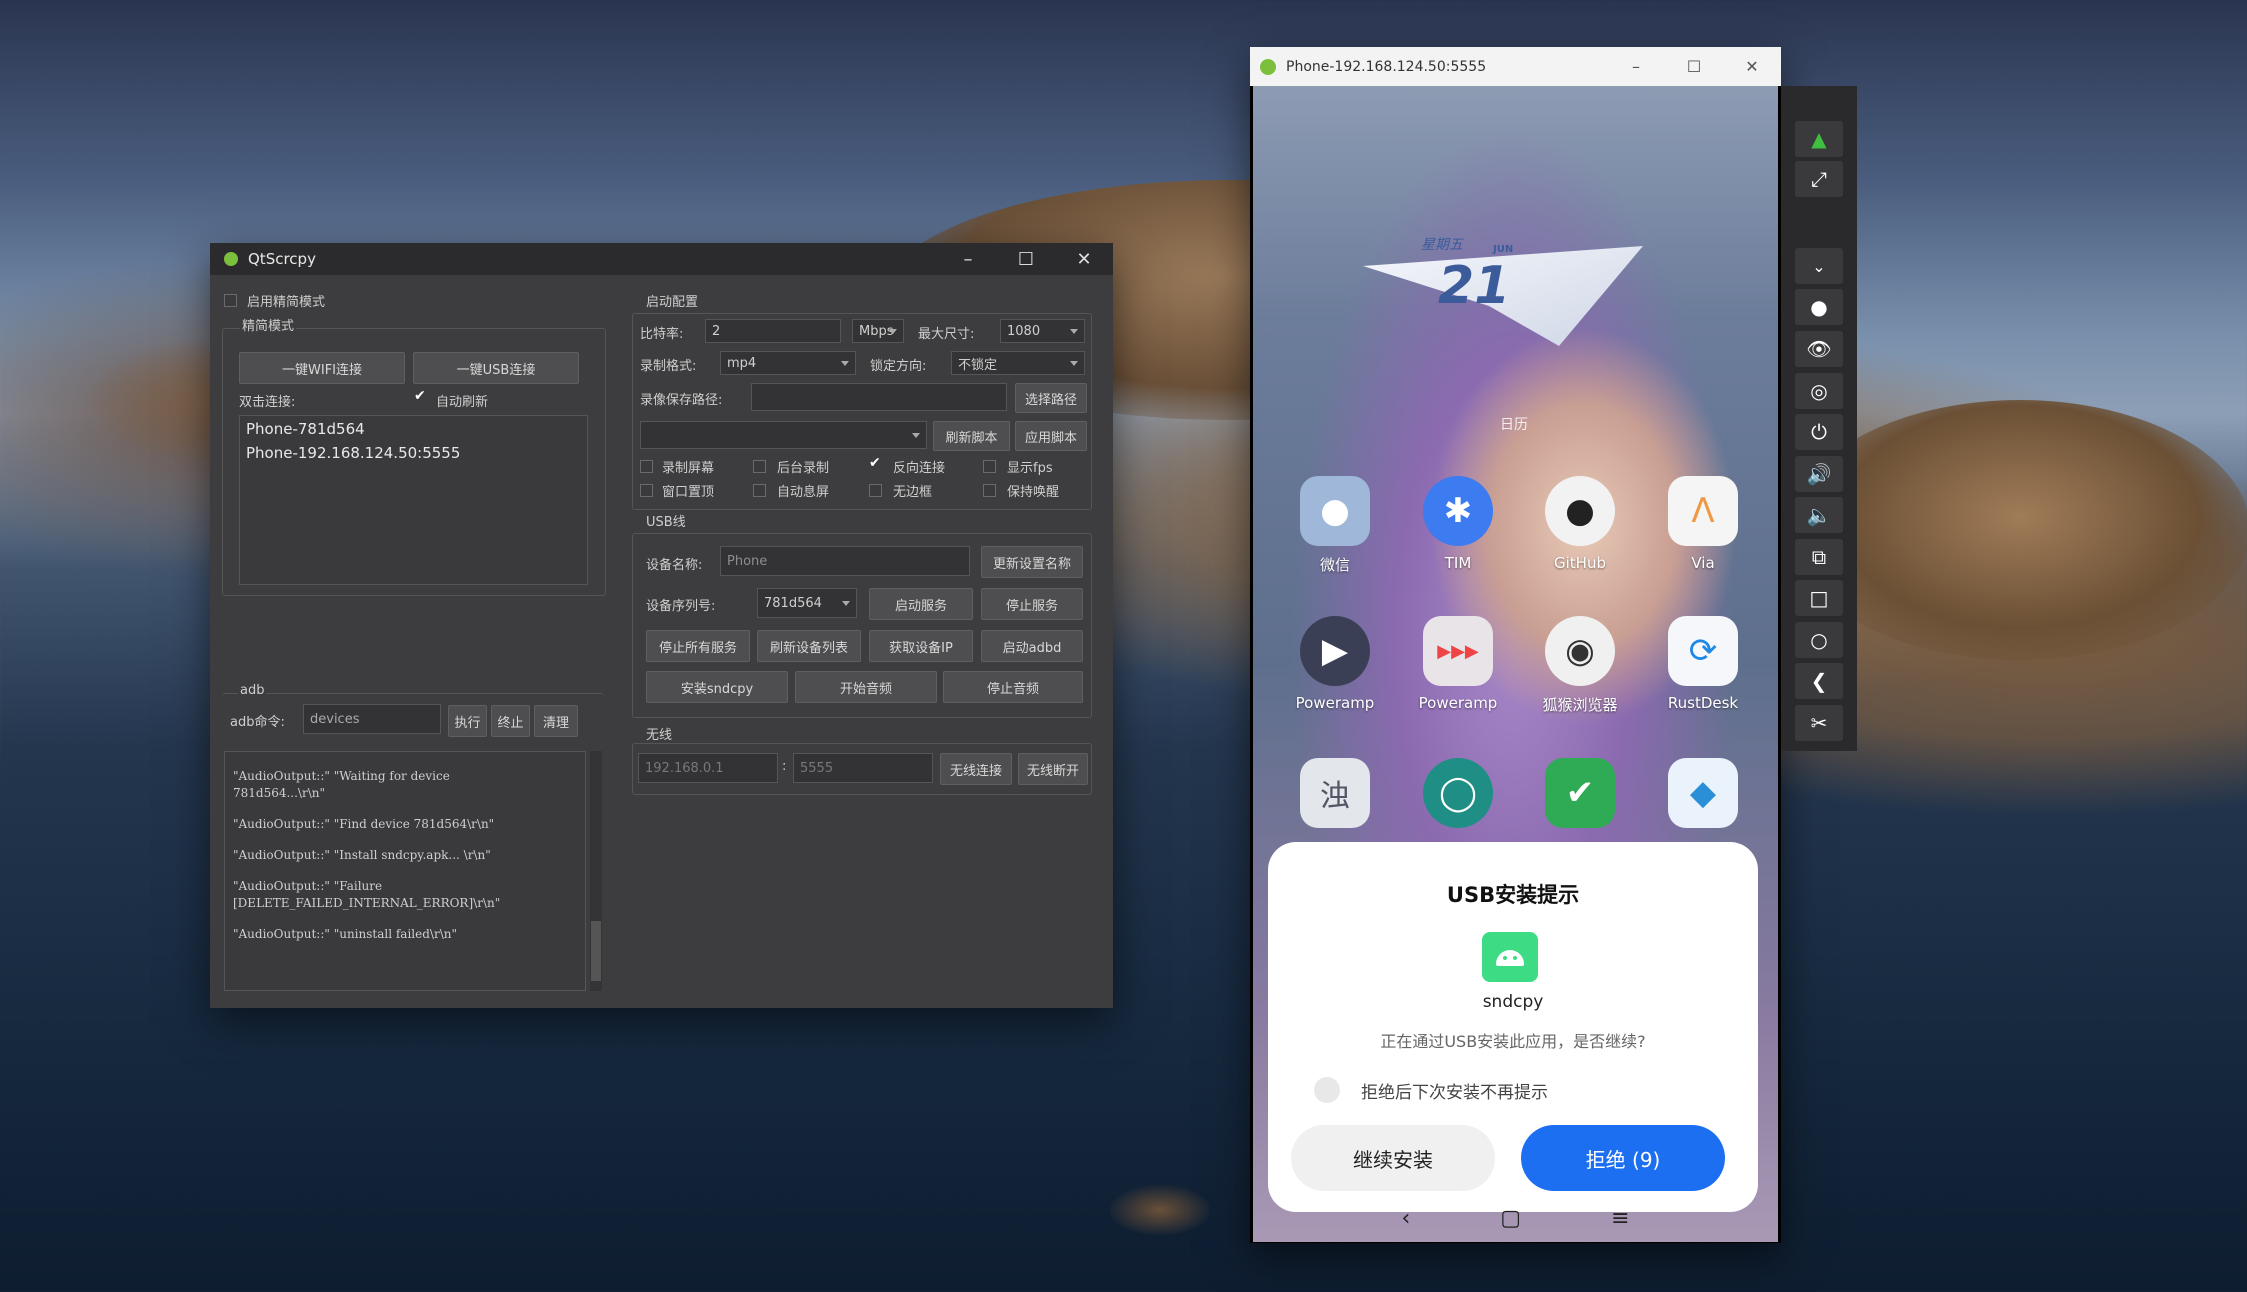  Describe the element at coordinates (759, 466) in the screenshot. I see `background-record-checkbox` at that location.